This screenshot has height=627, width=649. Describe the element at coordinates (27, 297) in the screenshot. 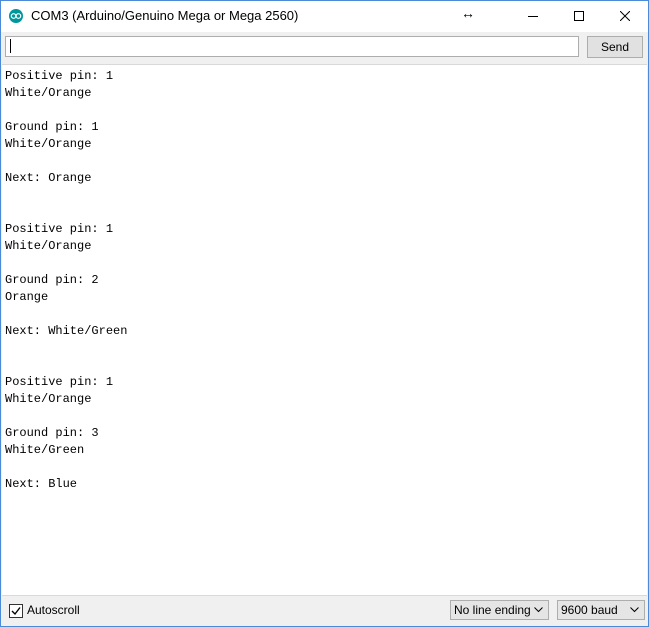

I see `output-line: Orange` at that location.